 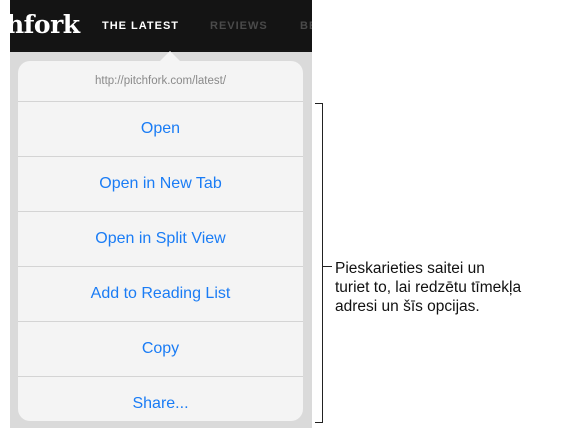 What do you see at coordinates (319, 263) in the screenshot?
I see `callout-bracket` at bounding box center [319, 263].